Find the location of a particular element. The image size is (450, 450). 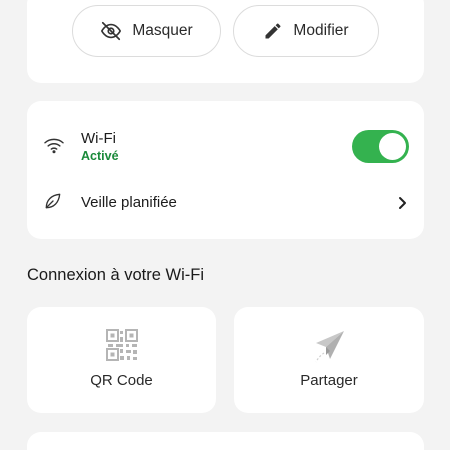

share-tile: Partager is located at coordinates (329, 360).